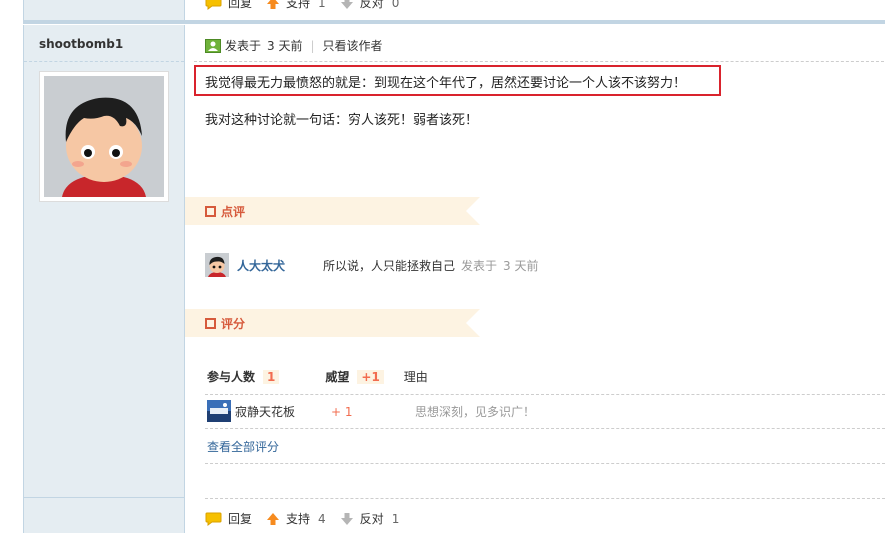  Describe the element at coordinates (545, 498) in the screenshot. I see `post-footer-divider` at that location.